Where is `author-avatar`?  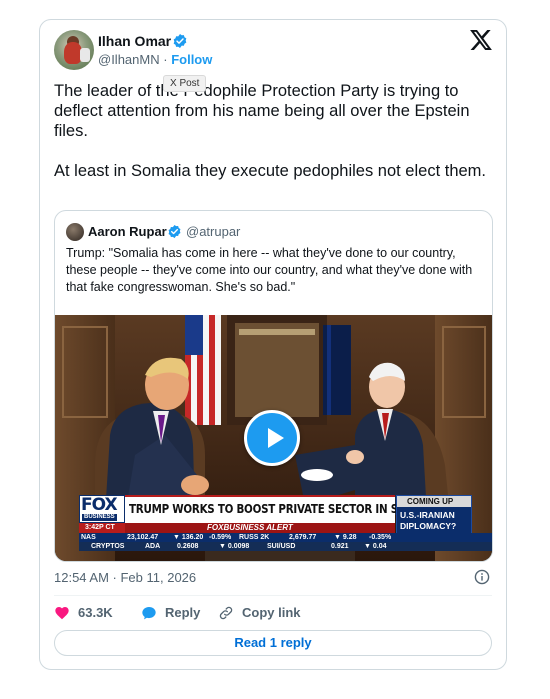
author-avatar is located at coordinates (74, 50).